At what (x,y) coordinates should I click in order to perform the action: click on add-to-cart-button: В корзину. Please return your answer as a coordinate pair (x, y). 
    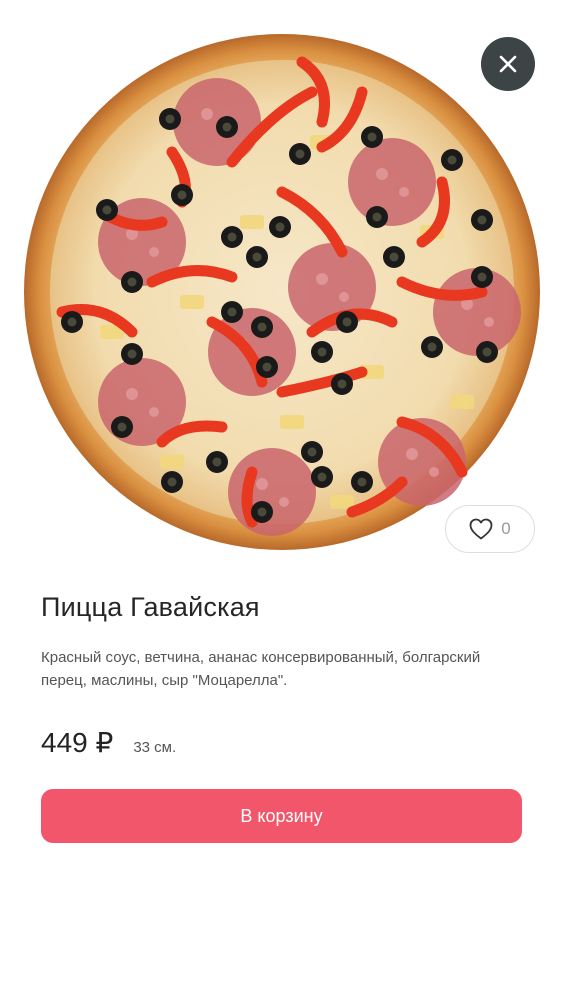
    Looking at the image, I should click on (281, 816).